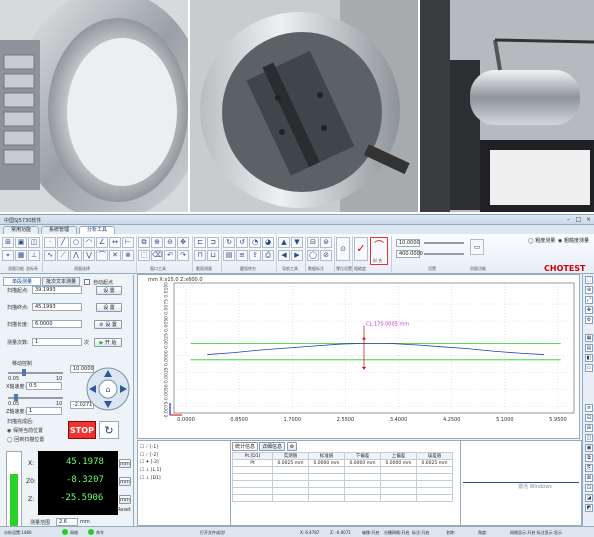  Describe the element at coordinates (34, 255) in the screenshot. I see `axis-icon: ⊥` at that location.